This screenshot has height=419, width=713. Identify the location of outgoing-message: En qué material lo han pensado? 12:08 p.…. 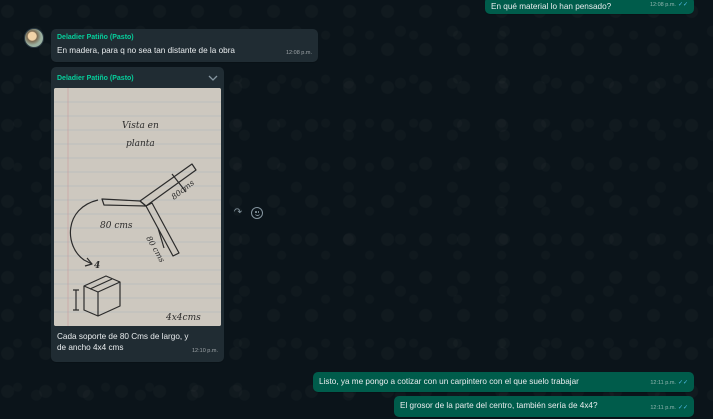
(589, 7).